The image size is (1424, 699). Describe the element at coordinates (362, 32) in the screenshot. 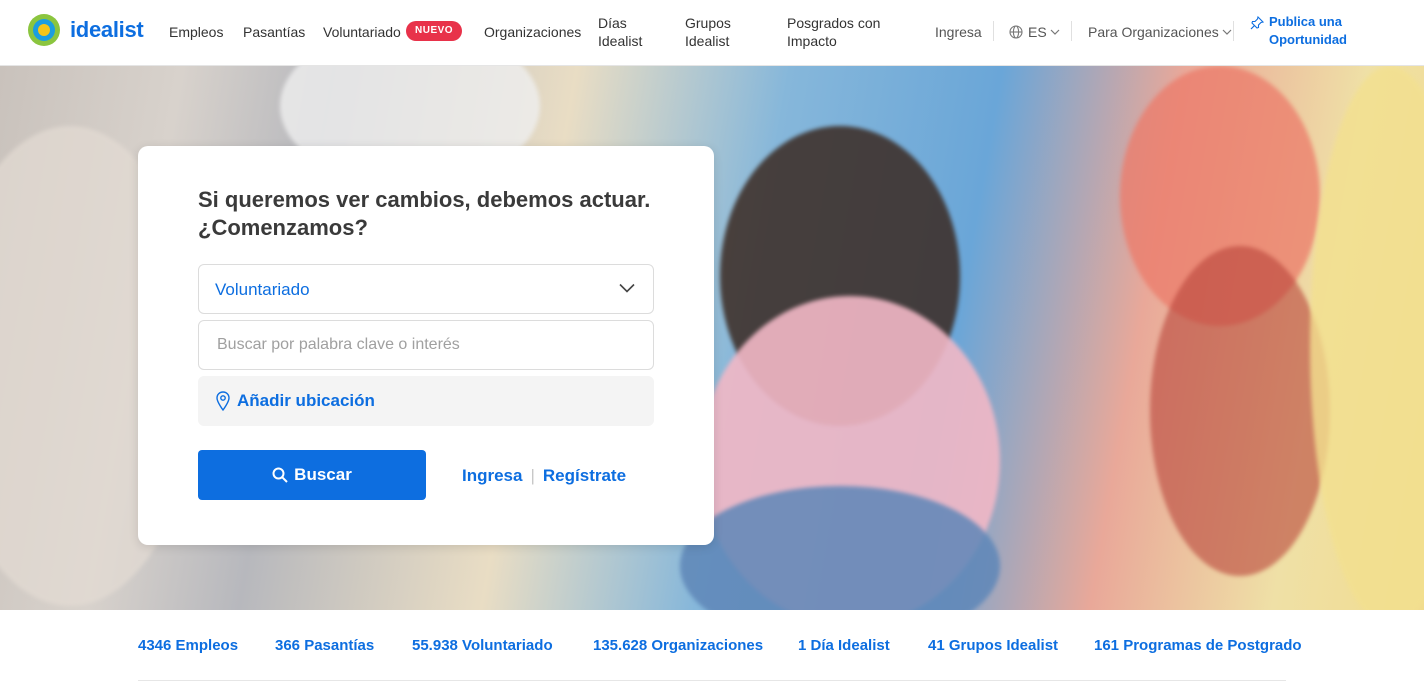

I see `nav-voluntariado: Voluntariado` at that location.